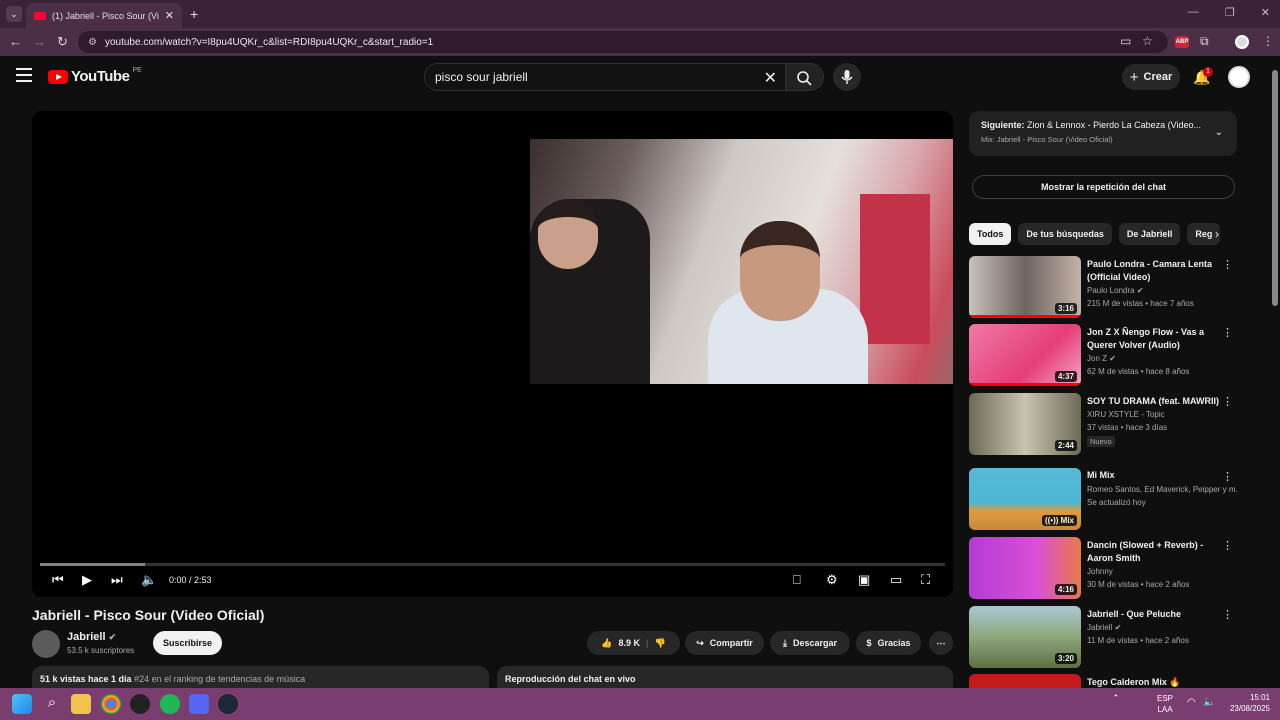 The image size is (1280, 720). Describe the element at coordinates (1155, 614) in the screenshot. I see `rec-title: Jabriell - Que Peluche` at that location.